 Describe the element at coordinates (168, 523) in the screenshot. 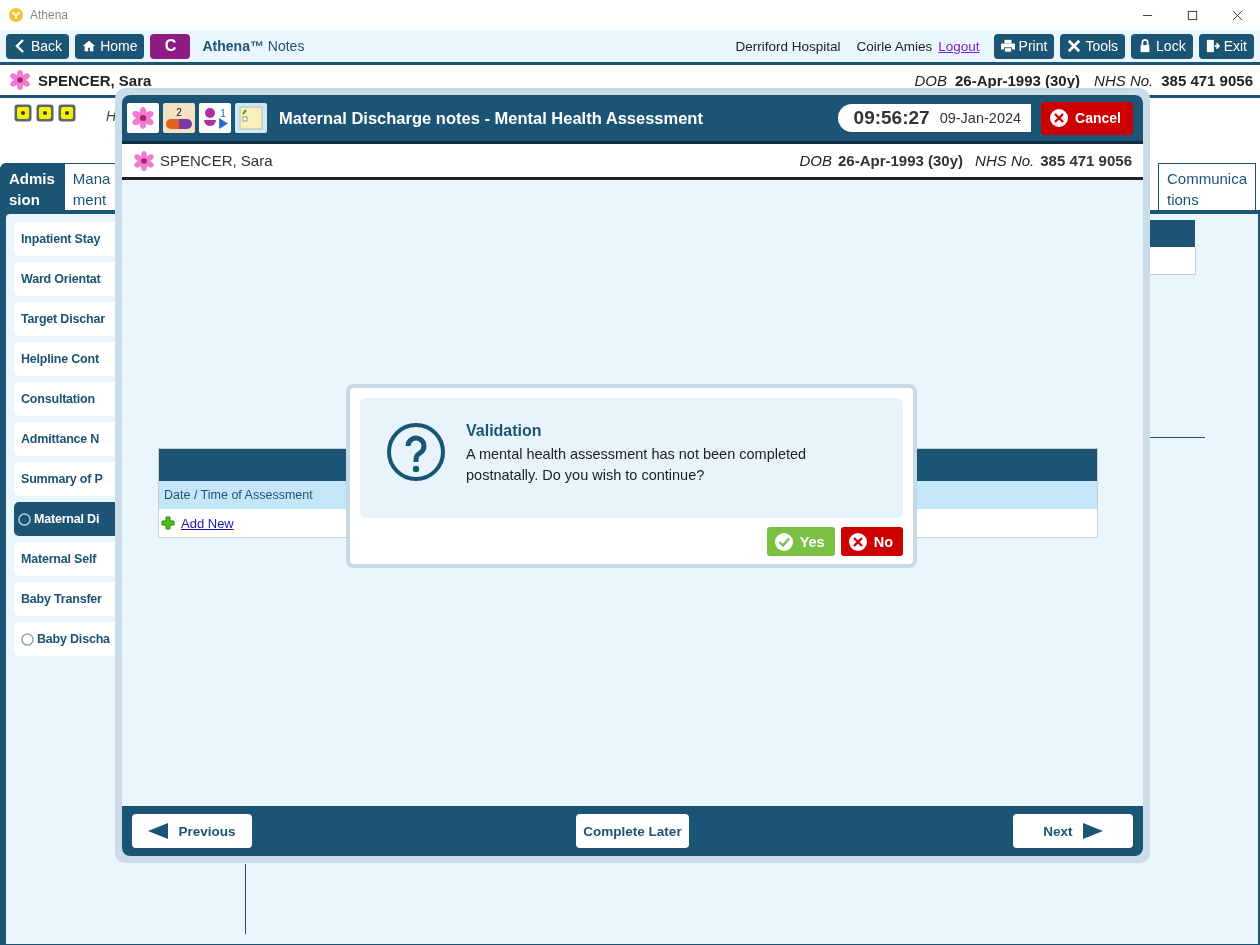

I see `add-icon` at that location.